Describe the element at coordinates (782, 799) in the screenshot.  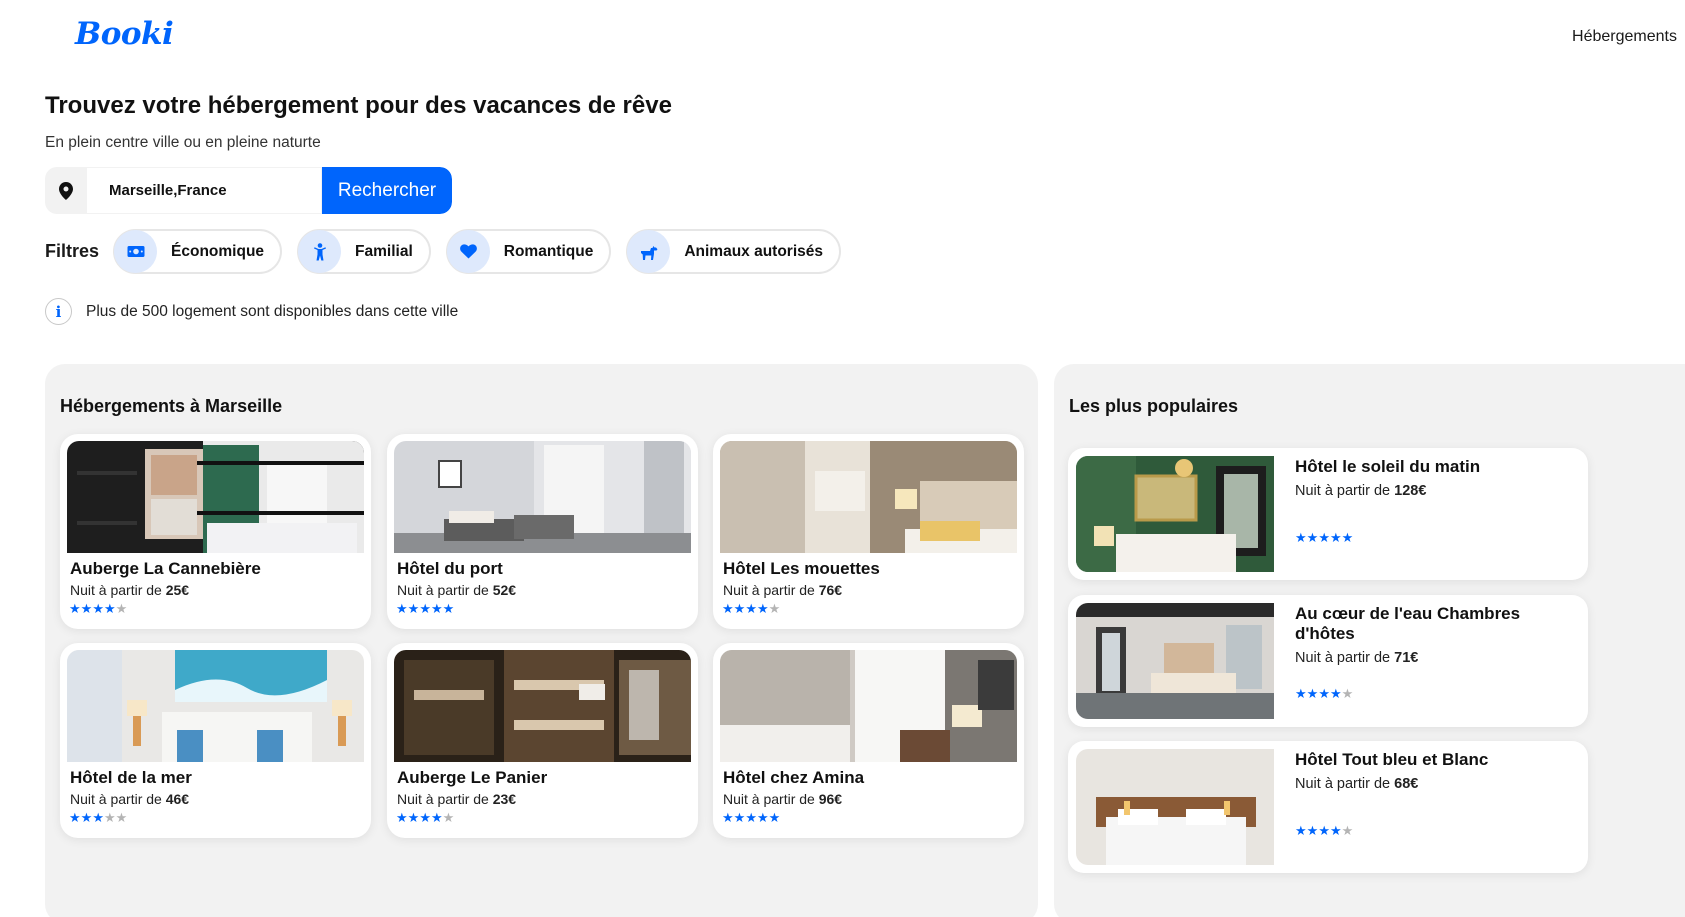
I see `accommodation-price: Nuit à partir de 96€` at that location.